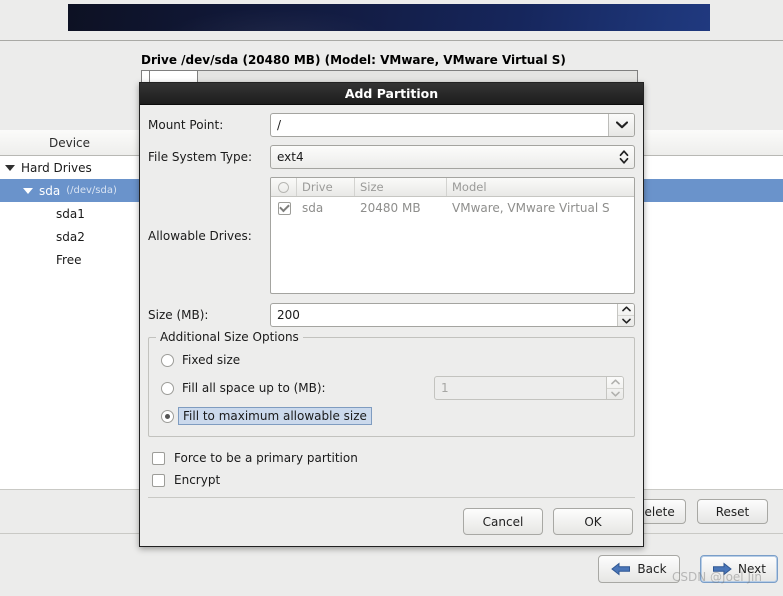 The image size is (783, 596). What do you see at coordinates (722, 569) in the screenshot?
I see `arrow-right-icon` at bounding box center [722, 569].